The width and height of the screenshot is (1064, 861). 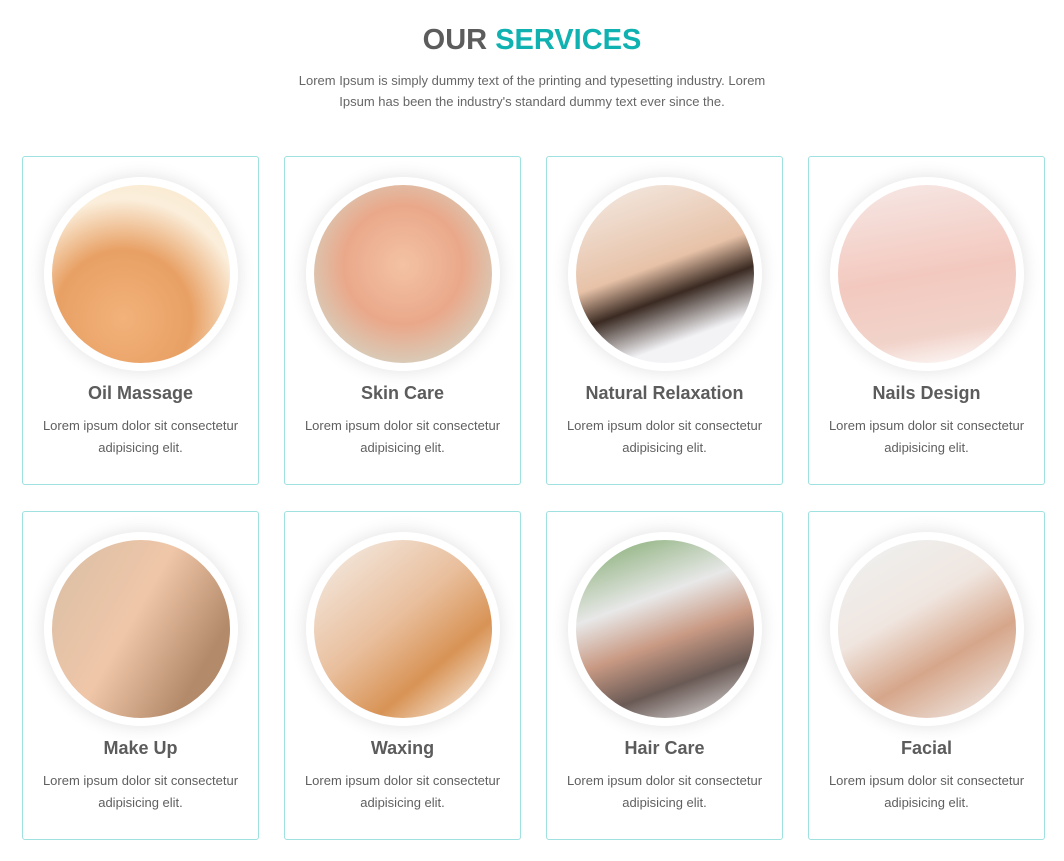 What do you see at coordinates (140, 393) in the screenshot?
I see `service-title: Oil Massage` at bounding box center [140, 393].